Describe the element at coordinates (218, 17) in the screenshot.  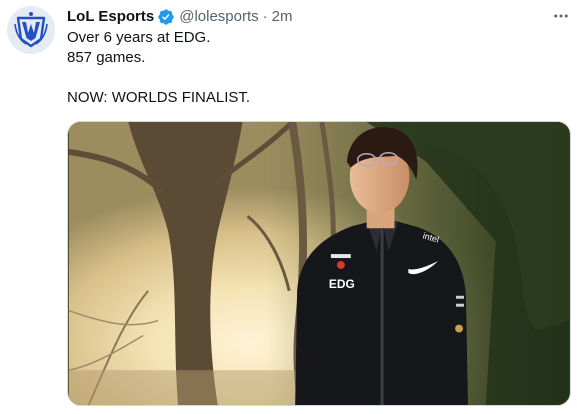
I see `author-handle: @lolesports` at that location.